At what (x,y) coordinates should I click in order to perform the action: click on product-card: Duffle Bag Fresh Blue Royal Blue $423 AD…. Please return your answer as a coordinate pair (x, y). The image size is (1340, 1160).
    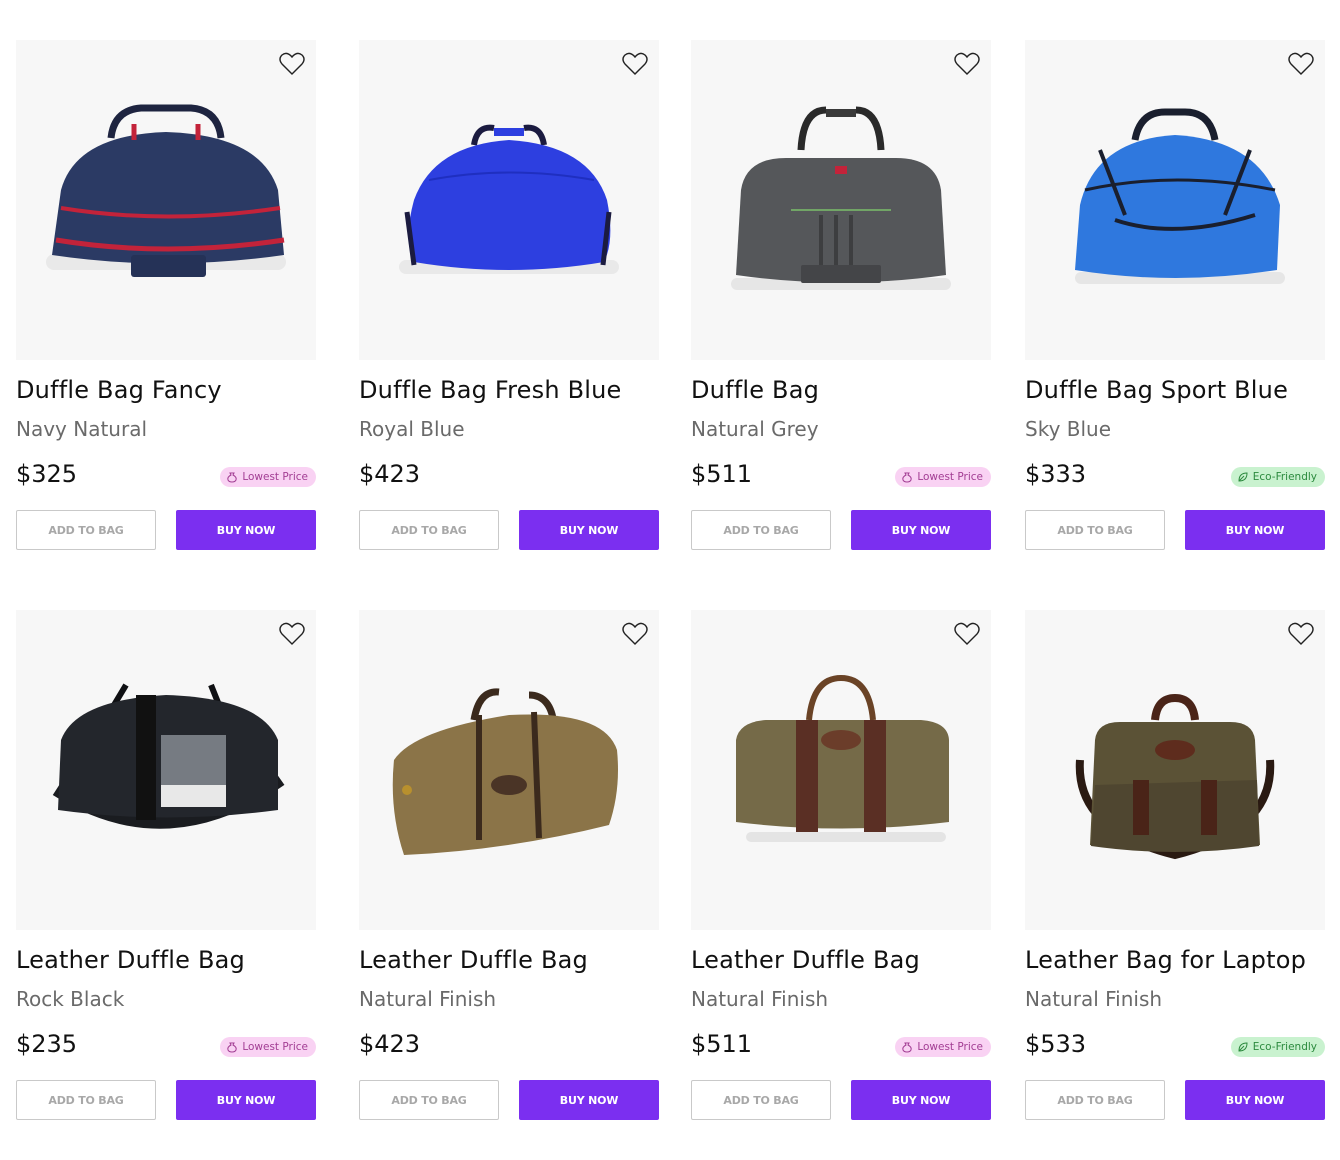
    Looking at the image, I should click on (509, 295).